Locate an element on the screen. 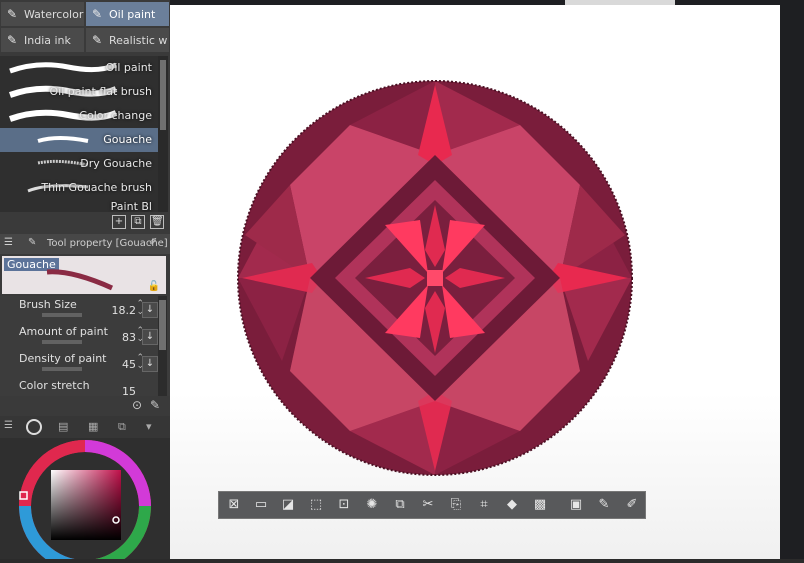  brush-label: Gouache is located at coordinates (127, 139).